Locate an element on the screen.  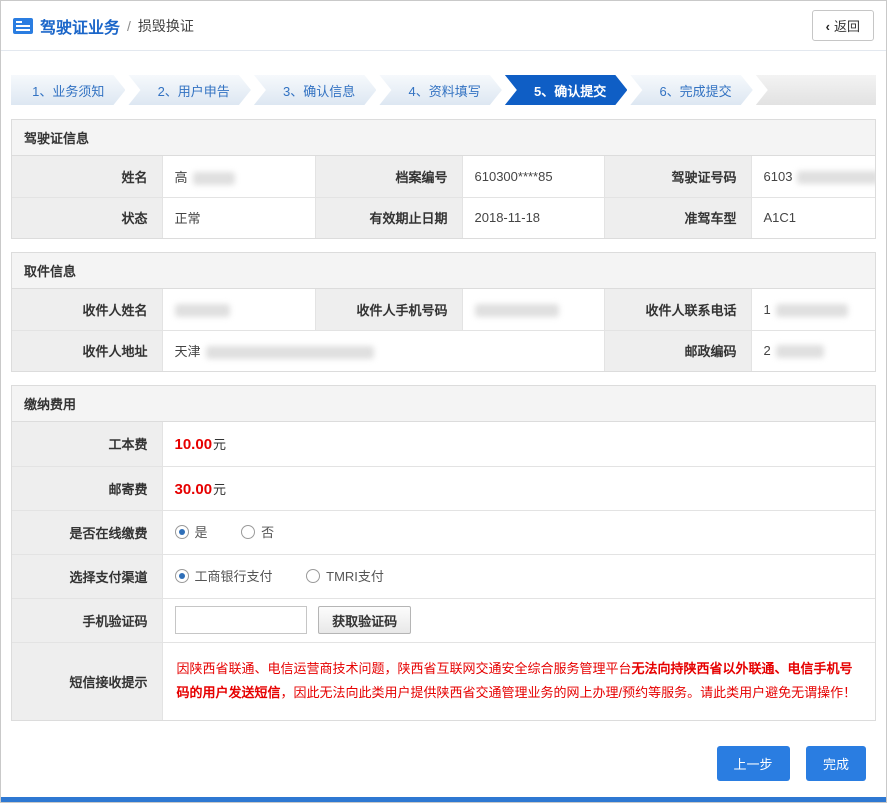
table-row: 是否在线缴费 是 否 is located at coordinates (443, 531).